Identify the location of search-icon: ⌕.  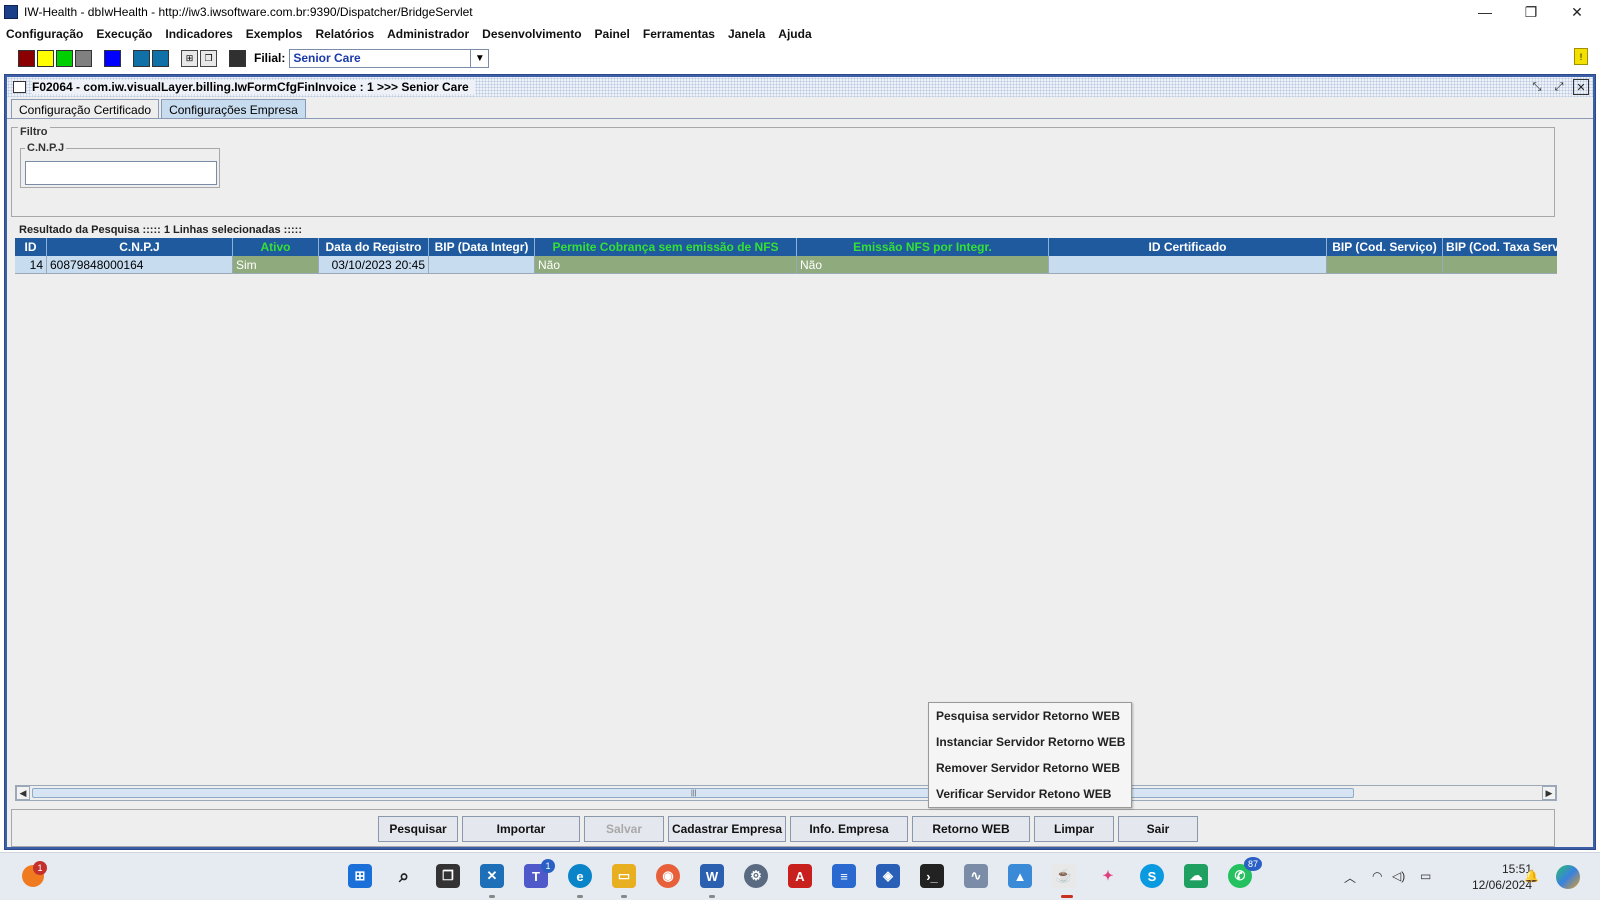
(404, 876).